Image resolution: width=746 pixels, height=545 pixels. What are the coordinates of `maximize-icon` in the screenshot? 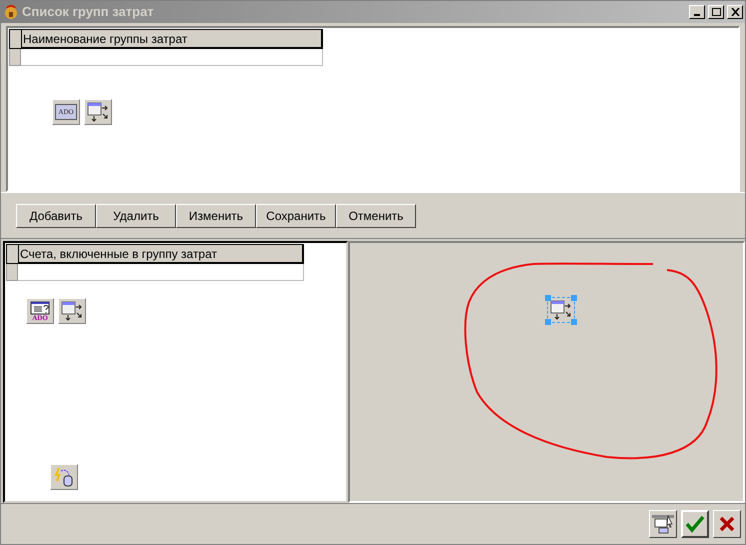 It's located at (716, 12).